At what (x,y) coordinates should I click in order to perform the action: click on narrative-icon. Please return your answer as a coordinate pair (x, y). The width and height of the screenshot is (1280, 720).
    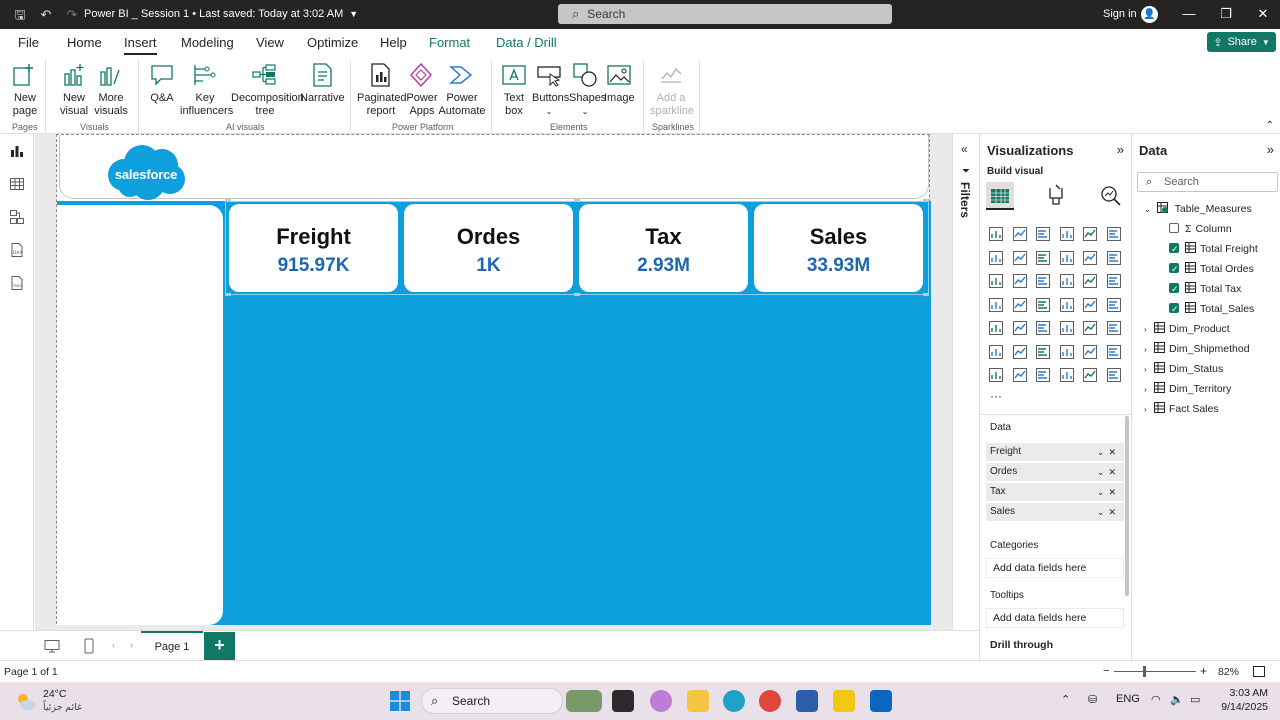
    Looking at the image, I should click on (1090, 352).